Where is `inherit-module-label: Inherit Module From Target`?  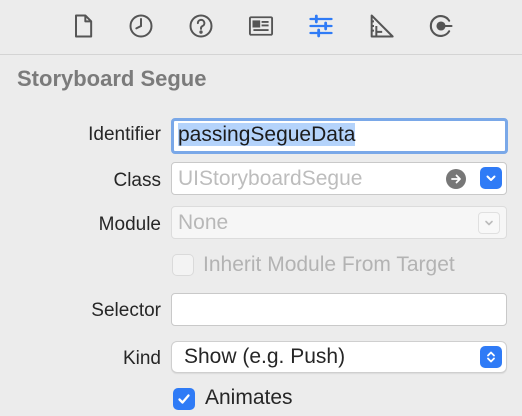 inherit-module-label: Inherit Module From Target is located at coordinates (329, 264).